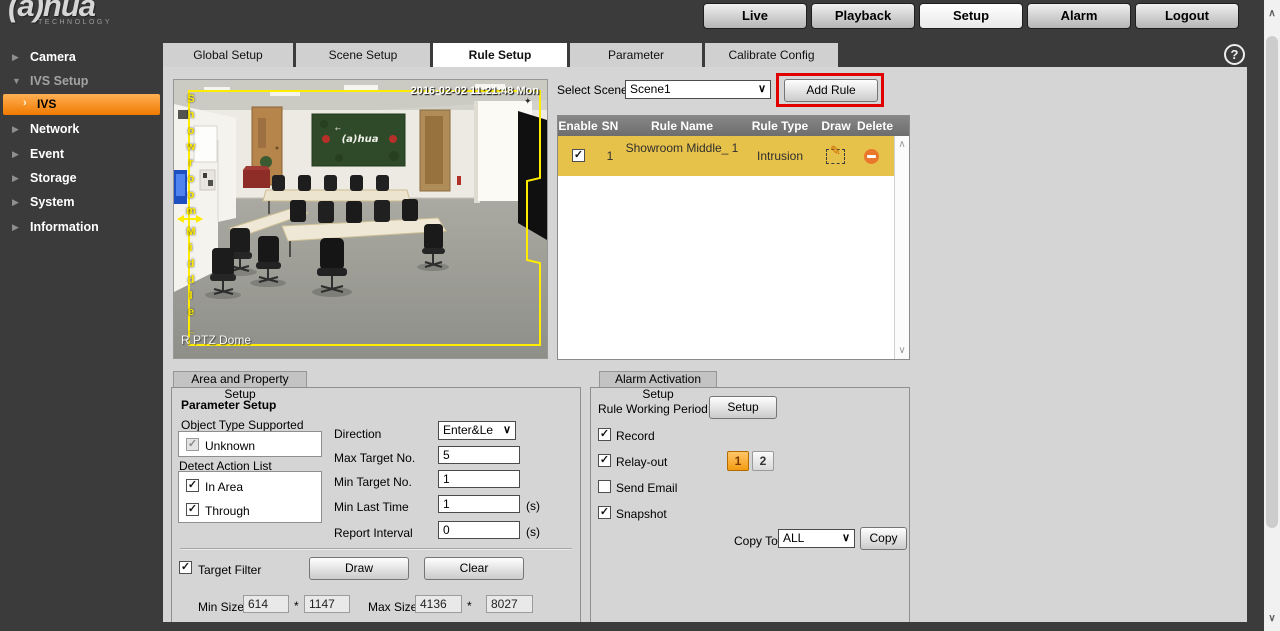  What do you see at coordinates (761, 89) in the screenshot?
I see `chevron-down-icon: ∨` at bounding box center [761, 89].